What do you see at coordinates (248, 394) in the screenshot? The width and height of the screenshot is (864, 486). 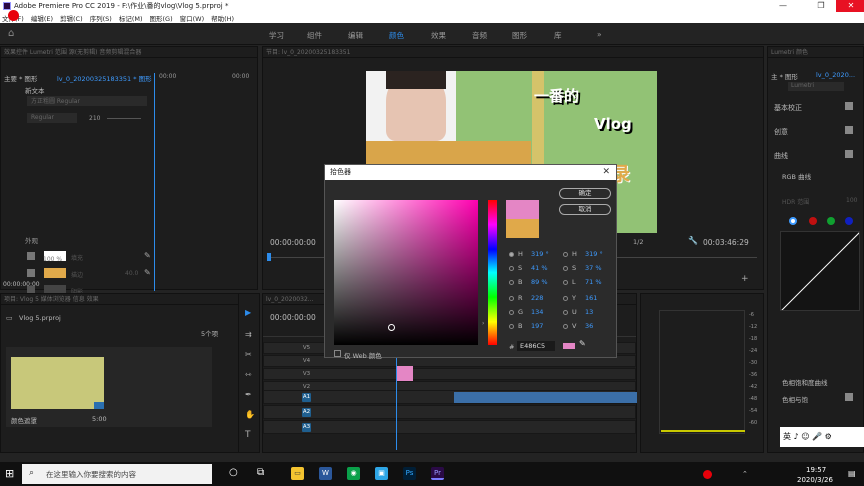 I see `pen-tool-icon: ✒` at bounding box center [248, 394].